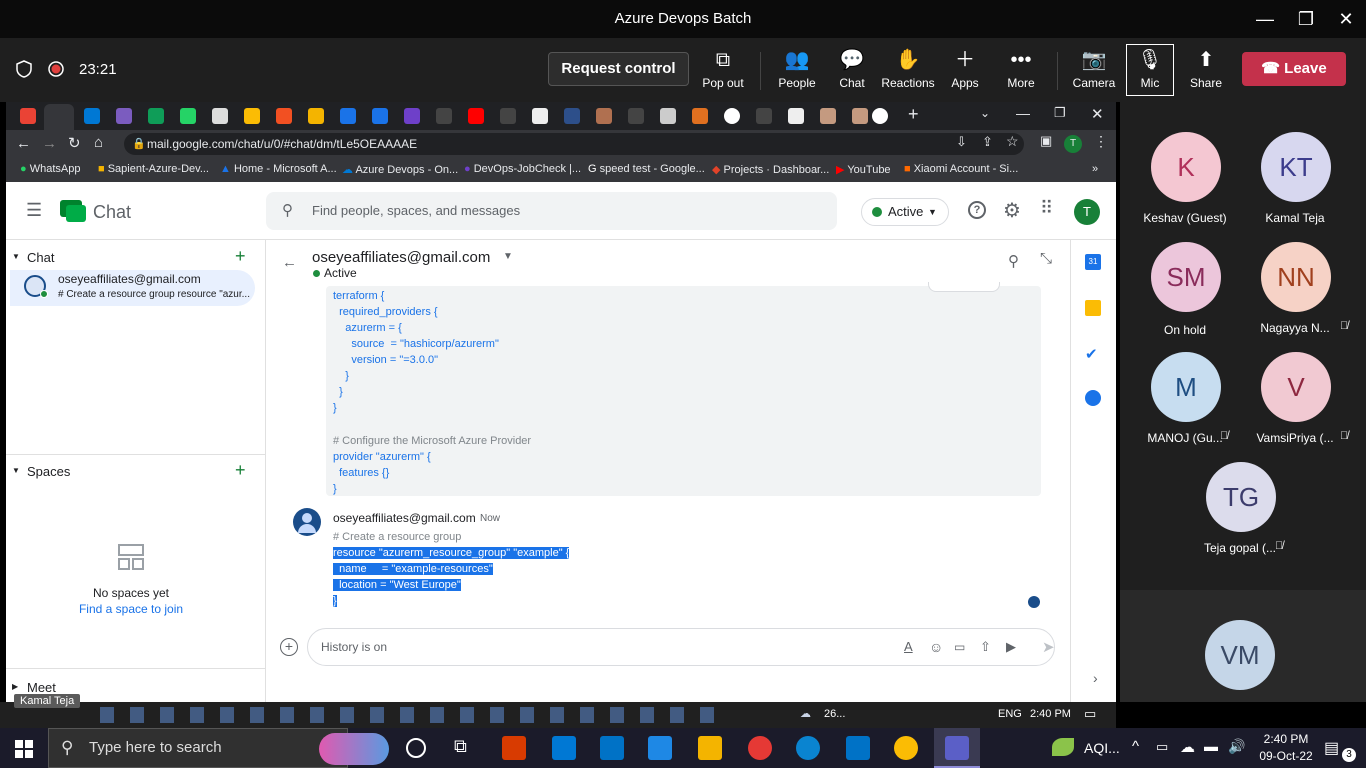 This screenshot has height=768, width=1366. I want to click on browser-restore-icon: ❐, so click(1060, 113).